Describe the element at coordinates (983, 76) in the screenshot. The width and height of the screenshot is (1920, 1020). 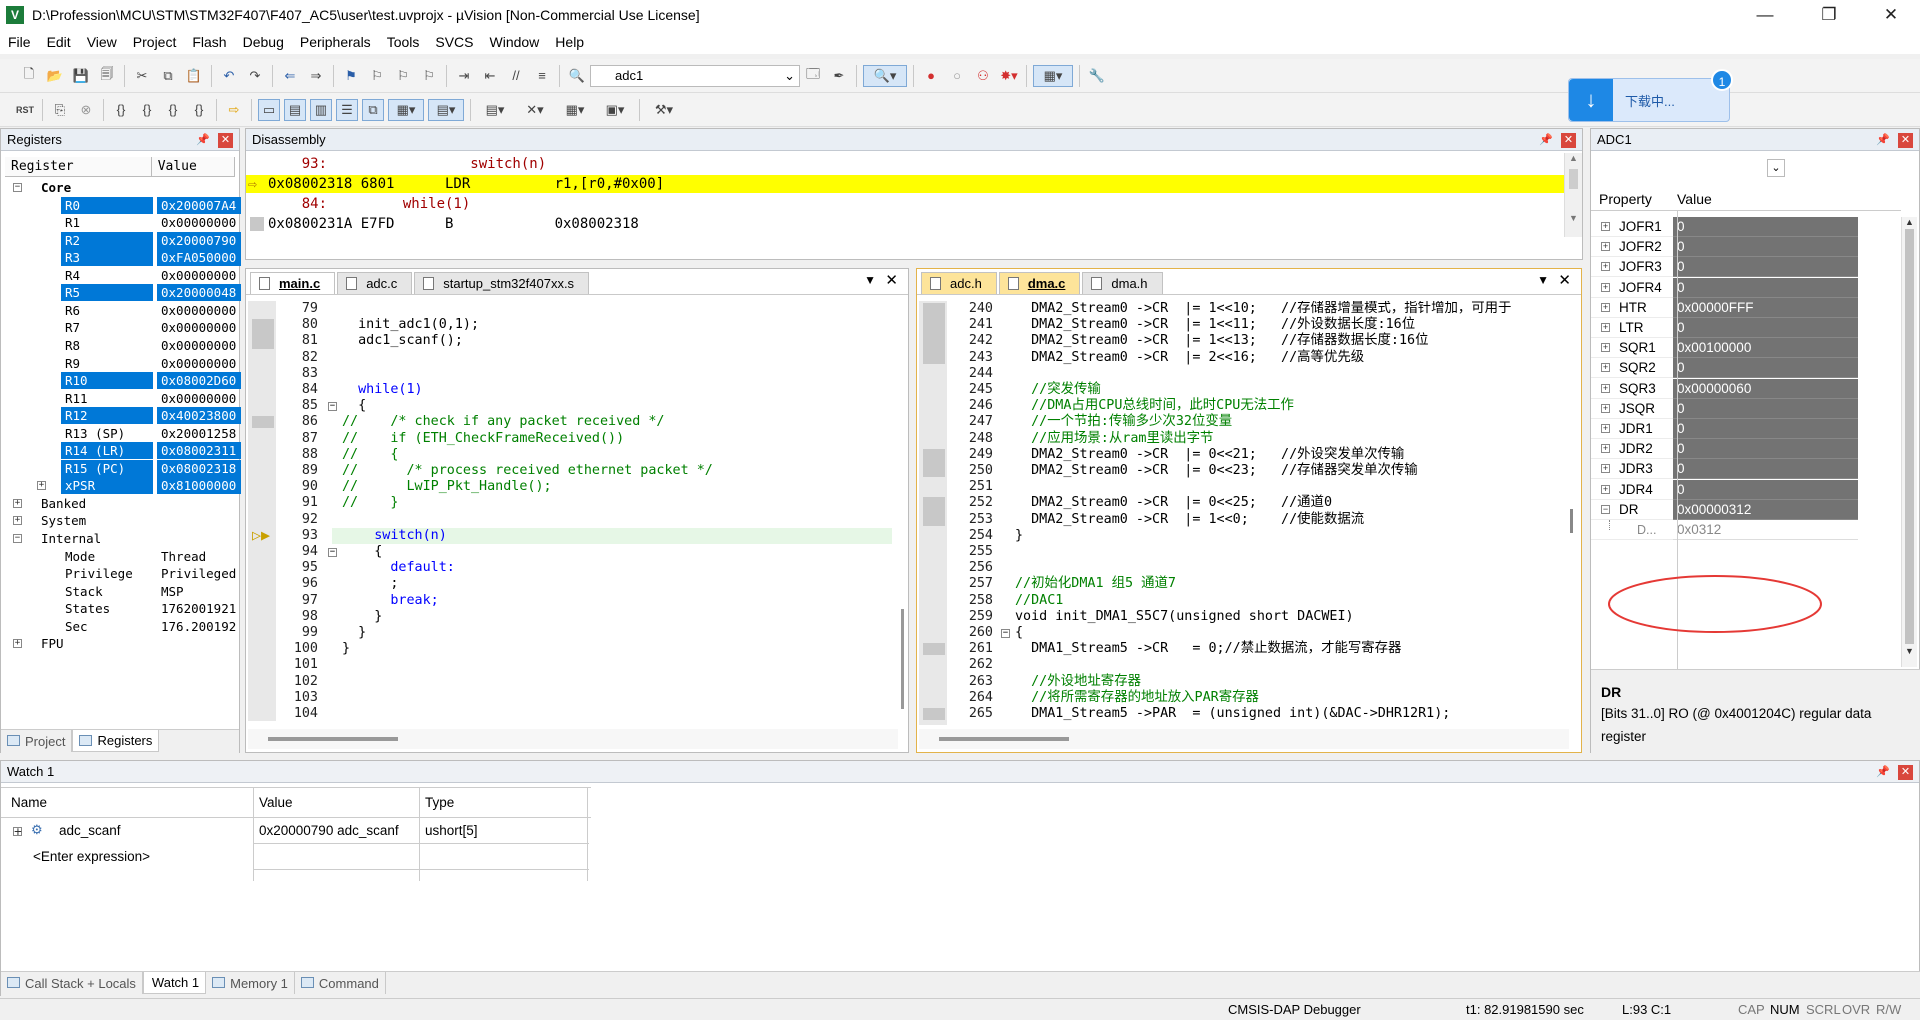
I see `breakpoint-disable-all-icon: ⚇` at that location.